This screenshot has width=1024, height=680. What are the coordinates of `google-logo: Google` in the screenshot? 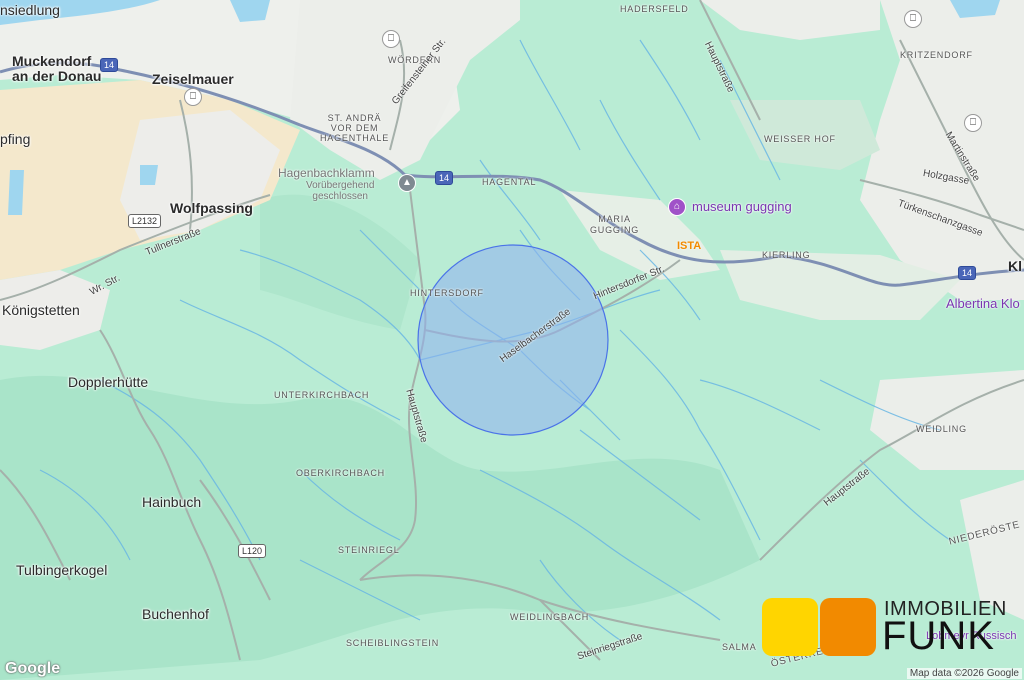 It's located at (32, 669).